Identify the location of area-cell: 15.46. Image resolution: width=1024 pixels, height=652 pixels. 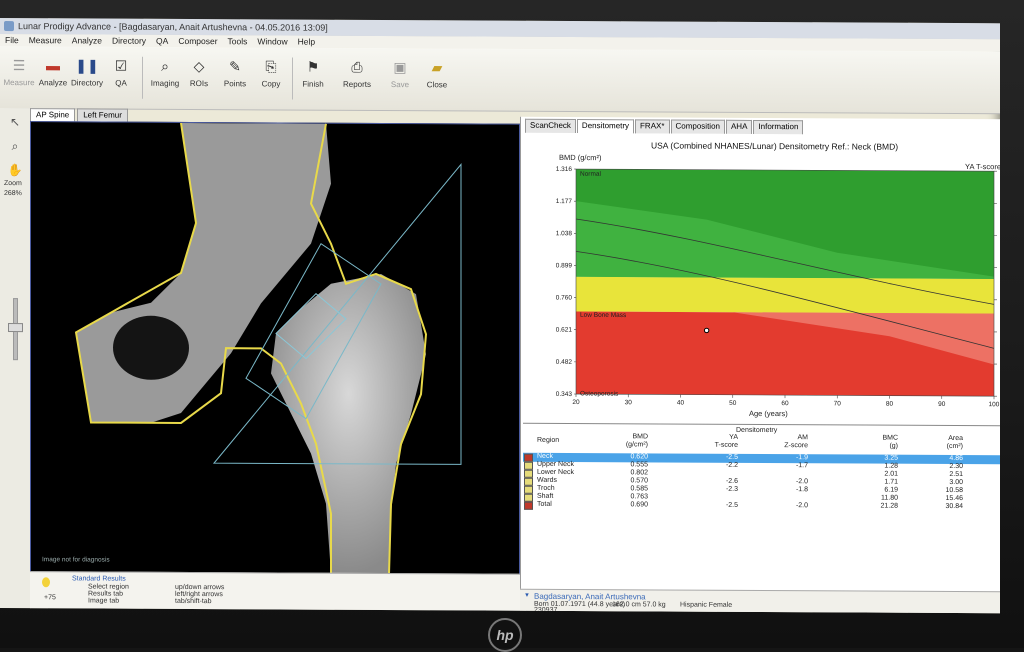
(954, 498).